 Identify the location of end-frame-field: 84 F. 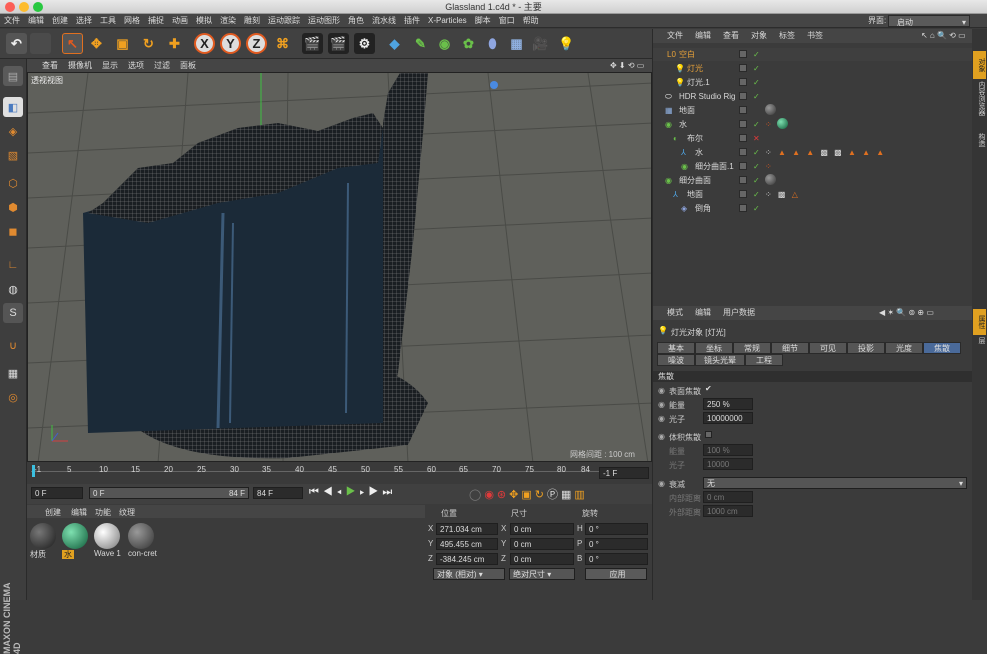
(278, 493).